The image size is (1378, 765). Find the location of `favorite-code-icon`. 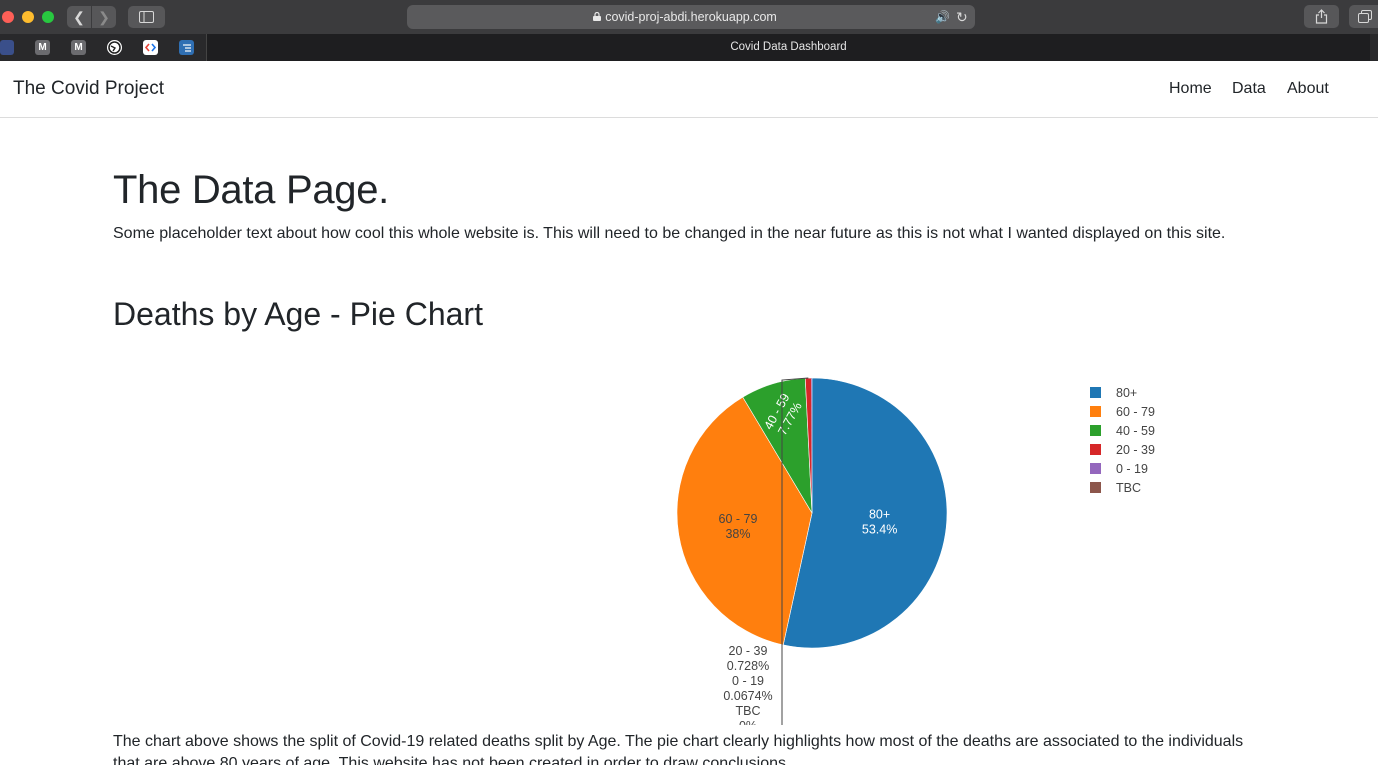

favorite-code-icon is located at coordinates (150, 47).